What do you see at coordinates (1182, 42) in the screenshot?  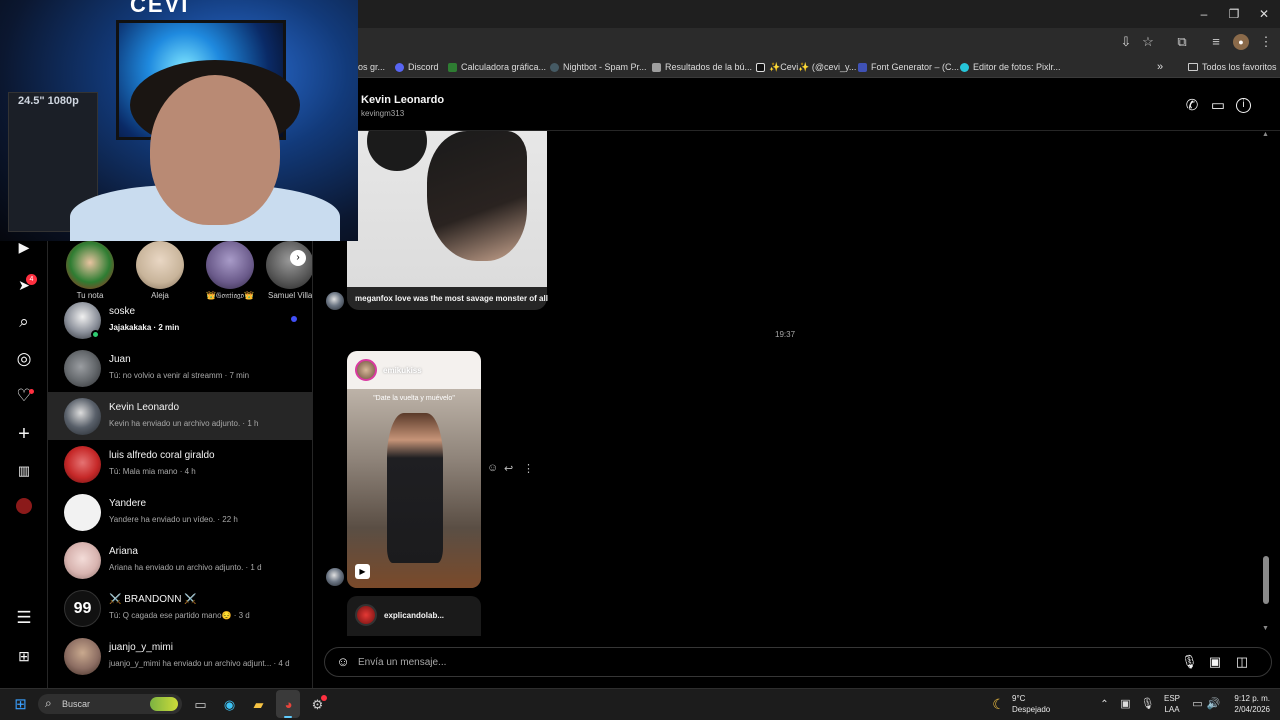 I see `extensions-icon: ⧉` at bounding box center [1182, 42].